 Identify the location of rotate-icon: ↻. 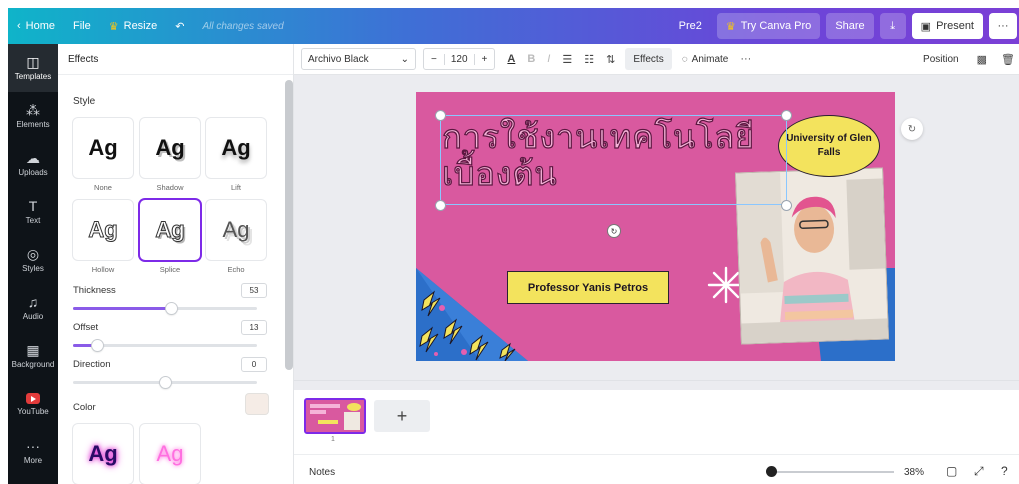
(614, 231).